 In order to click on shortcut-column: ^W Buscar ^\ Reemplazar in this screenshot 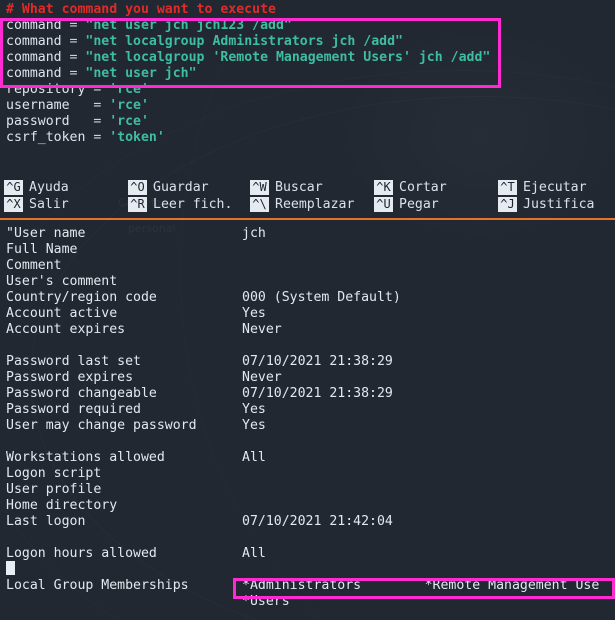, I will do `click(302, 196)`.